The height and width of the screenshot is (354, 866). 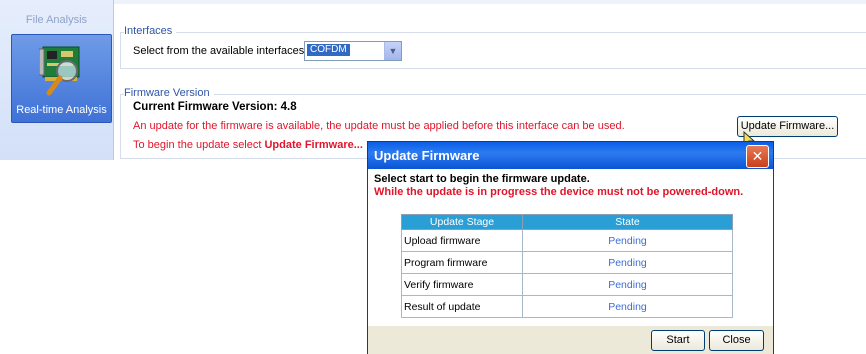 I want to click on nav-item-label: Real-time Analysis, so click(x=61, y=110).